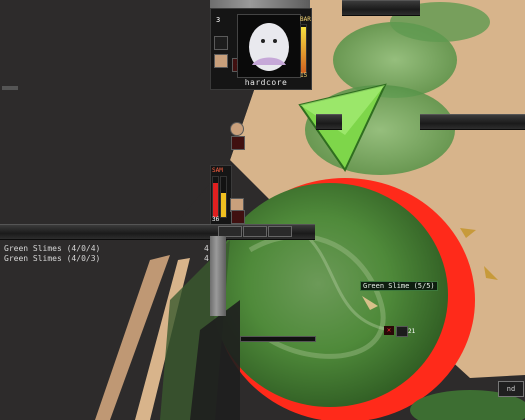 This screenshot has height=420, width=525. Describe the element at coordinates (10, 88) in the screenshot. I see `left-marker` at that location.